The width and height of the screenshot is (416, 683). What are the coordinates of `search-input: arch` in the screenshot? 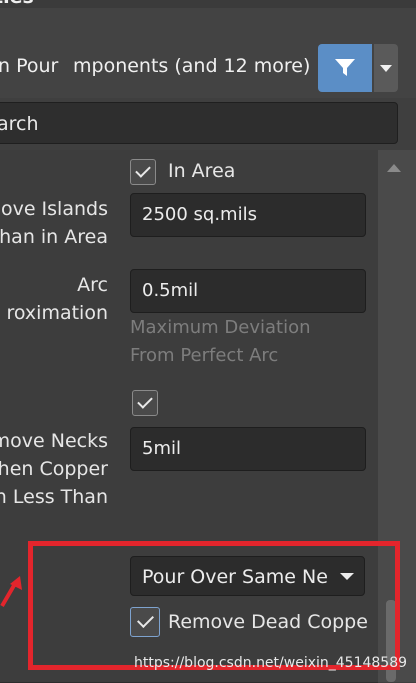 It's located at (199, 123).